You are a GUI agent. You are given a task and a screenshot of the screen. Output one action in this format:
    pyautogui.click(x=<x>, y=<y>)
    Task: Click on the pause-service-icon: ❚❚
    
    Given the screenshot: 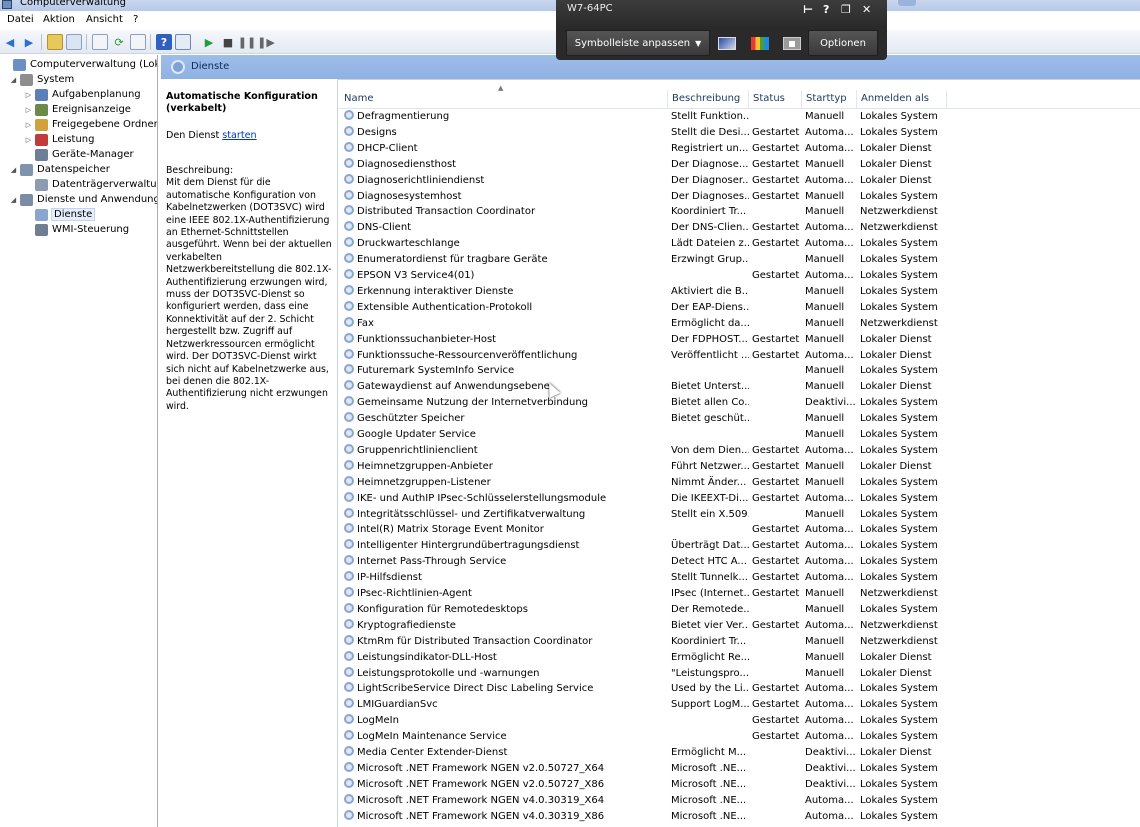 What is the action you would take?
    pyautogui.click(x=247, y=42)
    